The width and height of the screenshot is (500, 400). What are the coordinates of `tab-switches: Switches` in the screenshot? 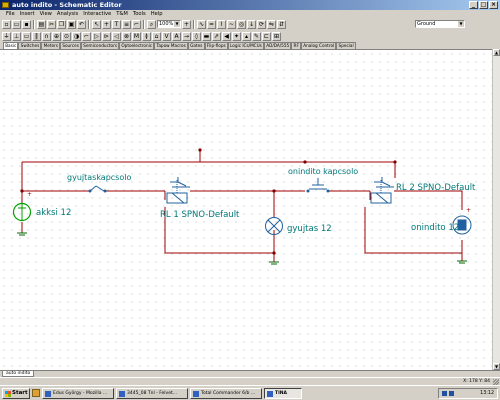 It's located at (30, 45).